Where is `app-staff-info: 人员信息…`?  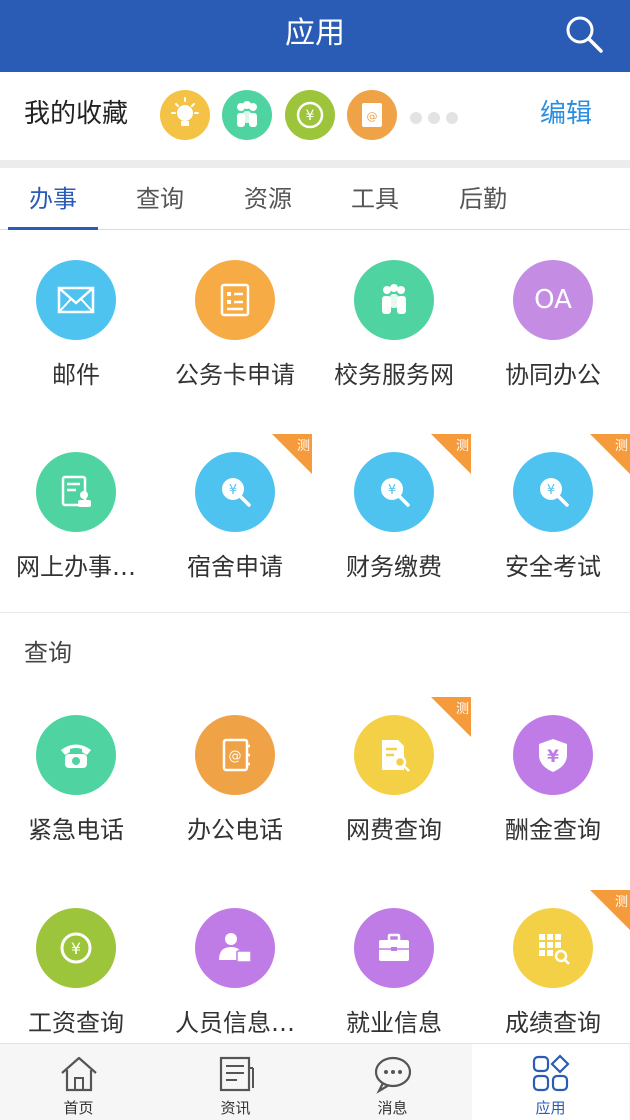
app-staff-info: 人员信息… is located at coordinates (235, 983).